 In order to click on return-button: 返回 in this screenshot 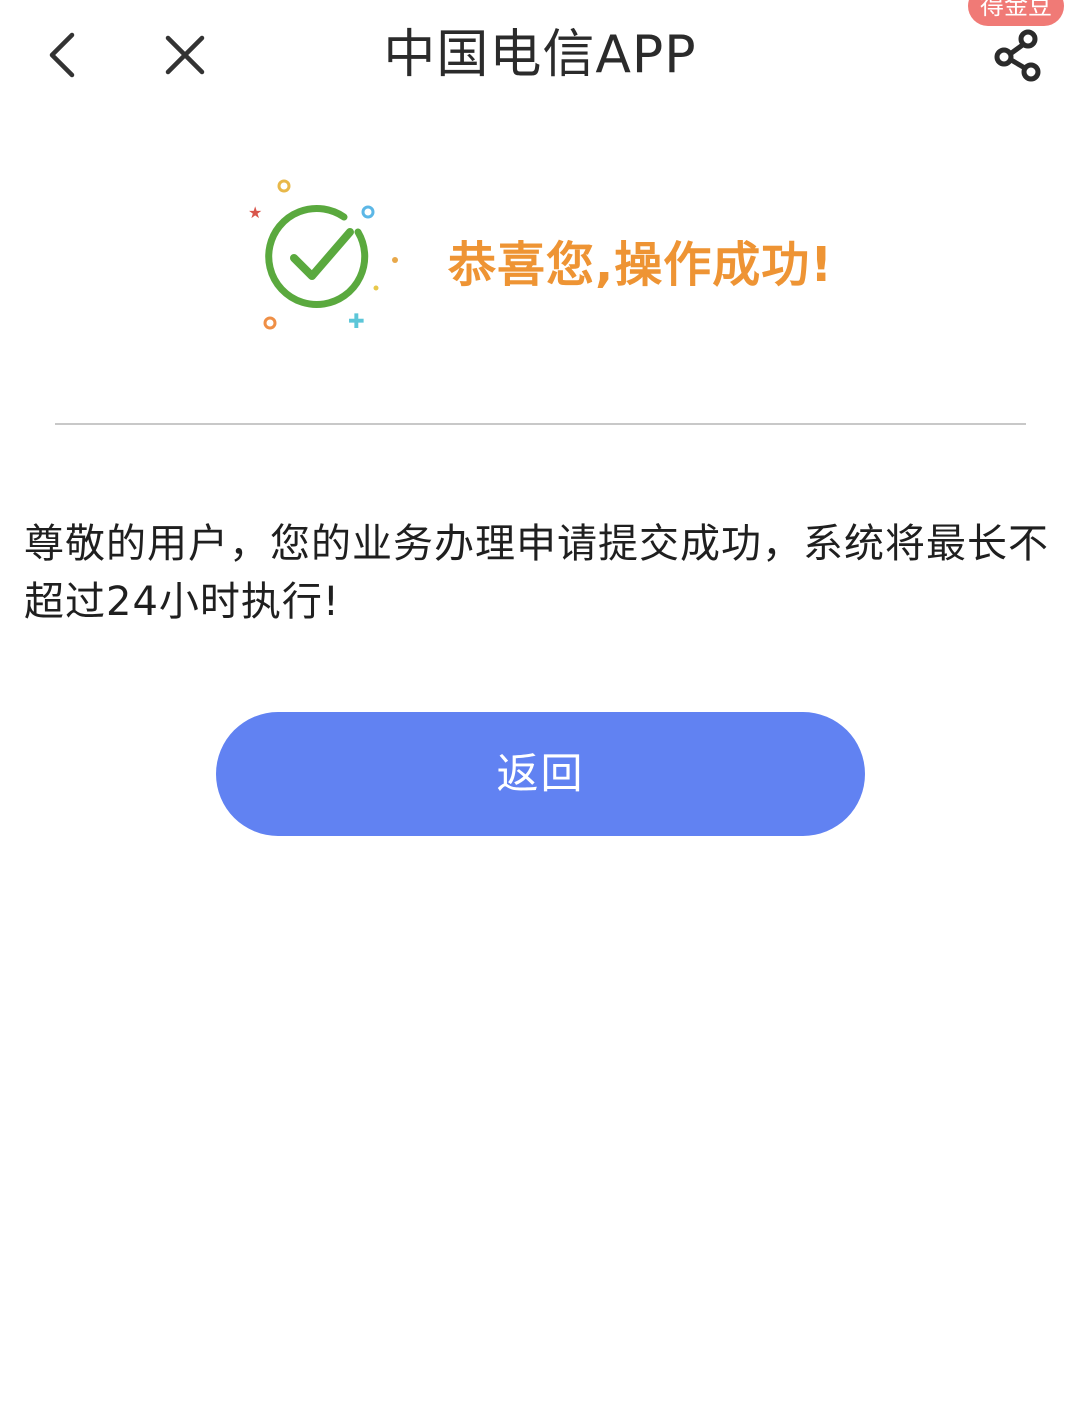, I will do `click(540, 774)`.